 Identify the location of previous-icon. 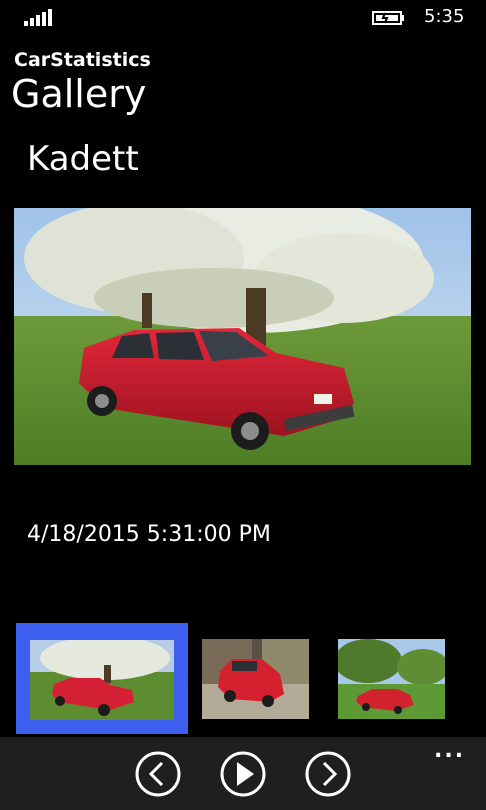
(158, 774).